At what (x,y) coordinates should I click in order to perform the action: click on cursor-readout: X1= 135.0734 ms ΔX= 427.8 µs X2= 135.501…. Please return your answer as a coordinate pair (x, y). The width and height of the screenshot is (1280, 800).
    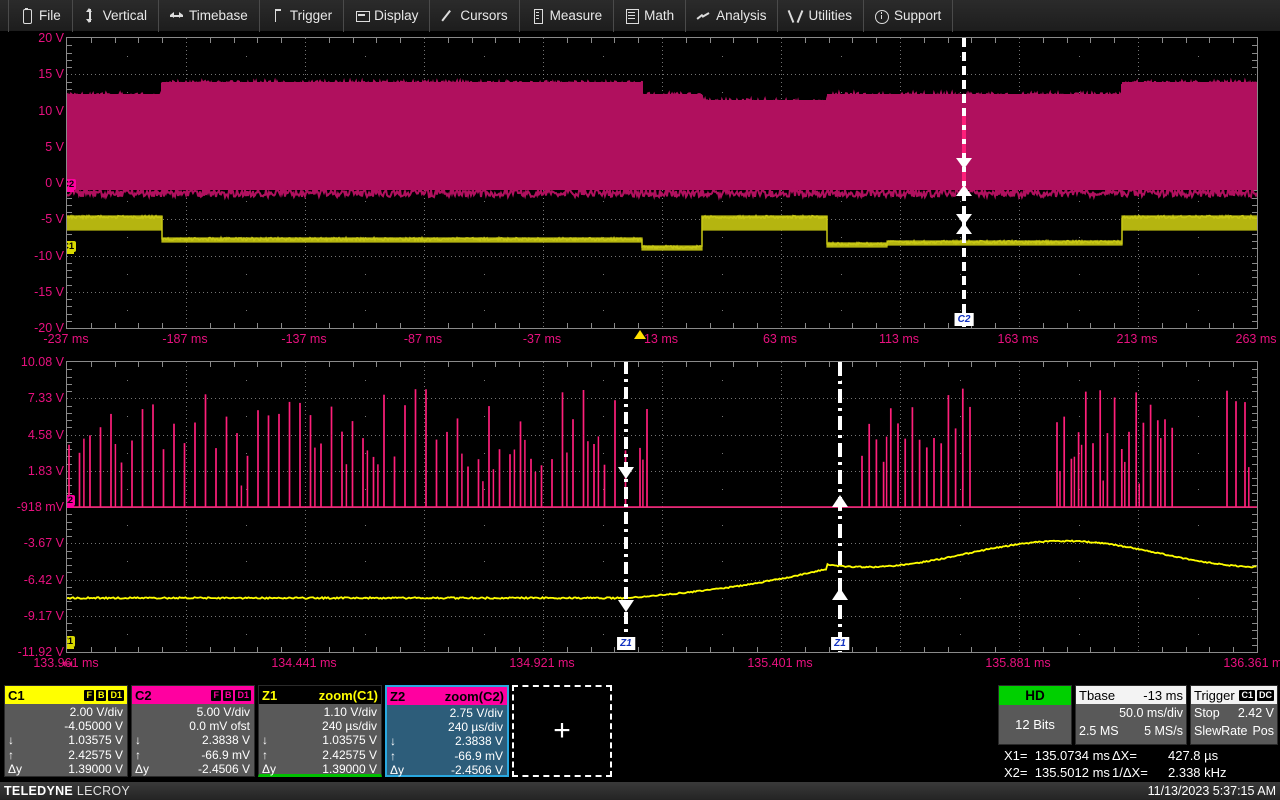
    Looking at the image, I should click on (1139, 764).